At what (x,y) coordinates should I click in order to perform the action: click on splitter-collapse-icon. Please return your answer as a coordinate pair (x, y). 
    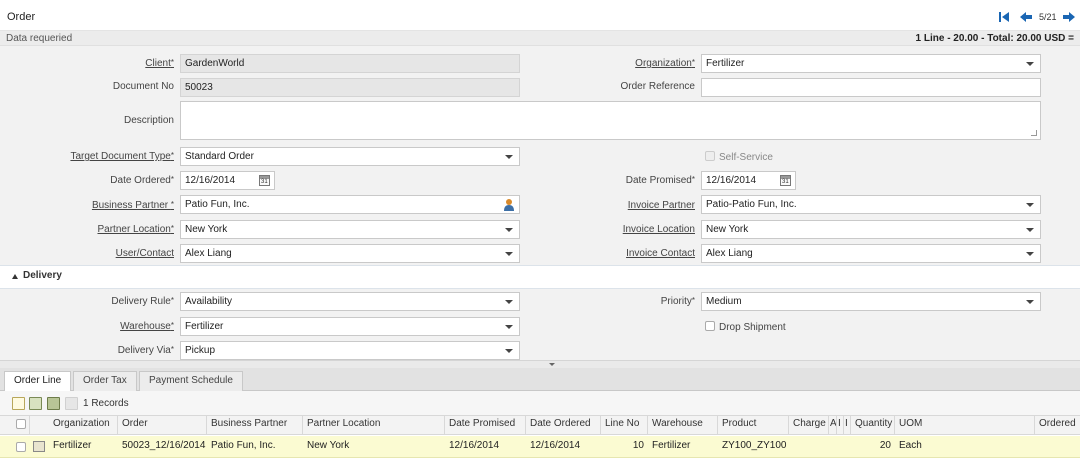
    Looking at the image, I should click on (552, 364).